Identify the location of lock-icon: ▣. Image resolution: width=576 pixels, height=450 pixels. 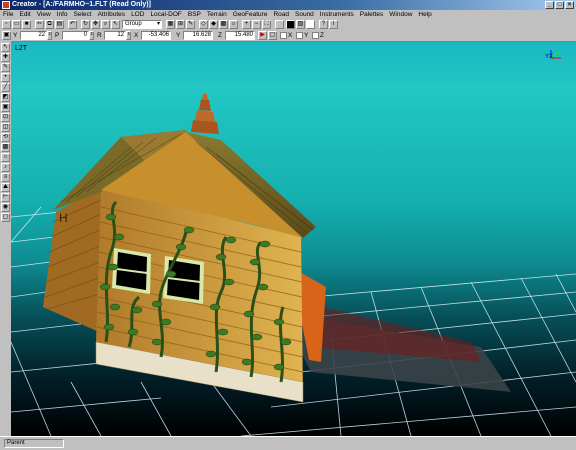
(6, 35).